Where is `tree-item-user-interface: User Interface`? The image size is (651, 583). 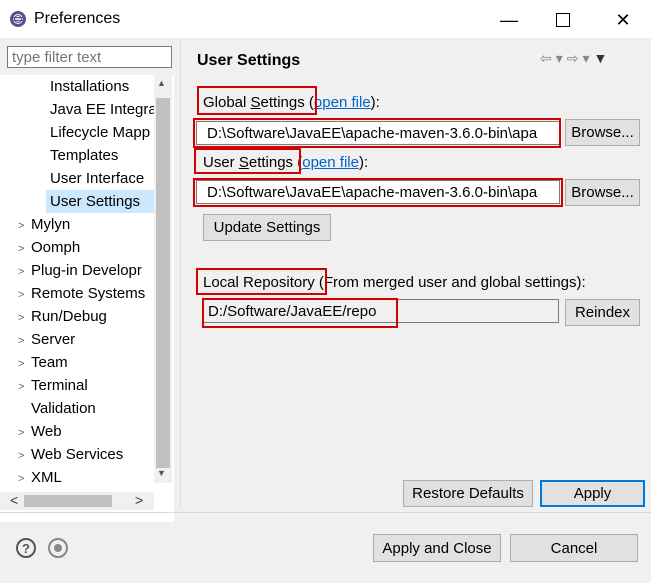
tree-item-user-interface: User Interface is located at coordinates (97, 178).